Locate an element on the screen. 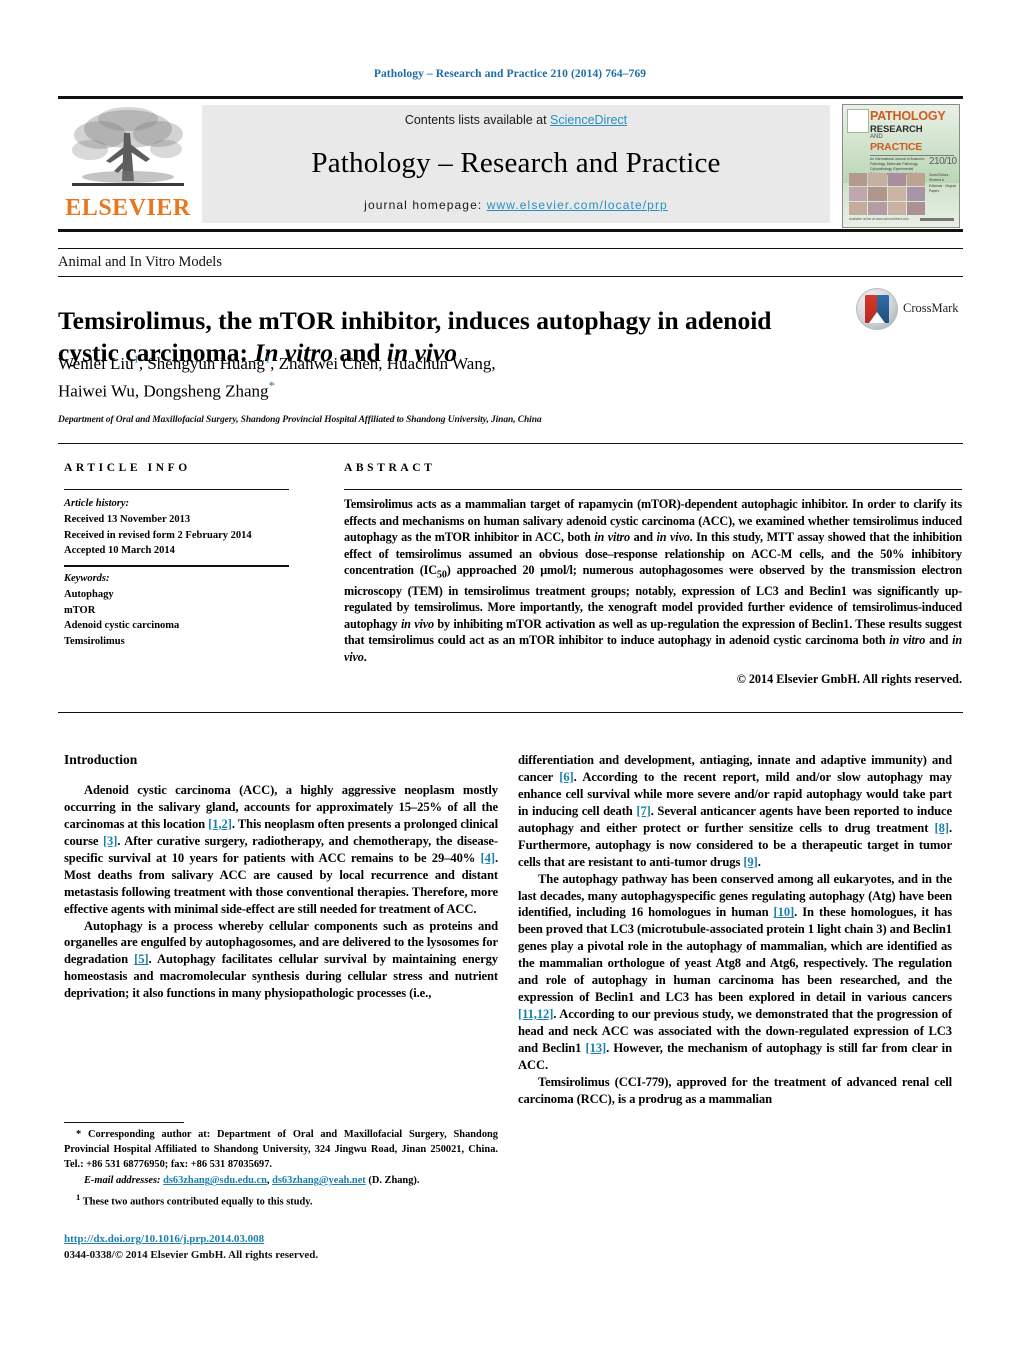 The height and width of the screenshot is (1351, 1020). citation-link: [5] is located at coordinates (141, 959).